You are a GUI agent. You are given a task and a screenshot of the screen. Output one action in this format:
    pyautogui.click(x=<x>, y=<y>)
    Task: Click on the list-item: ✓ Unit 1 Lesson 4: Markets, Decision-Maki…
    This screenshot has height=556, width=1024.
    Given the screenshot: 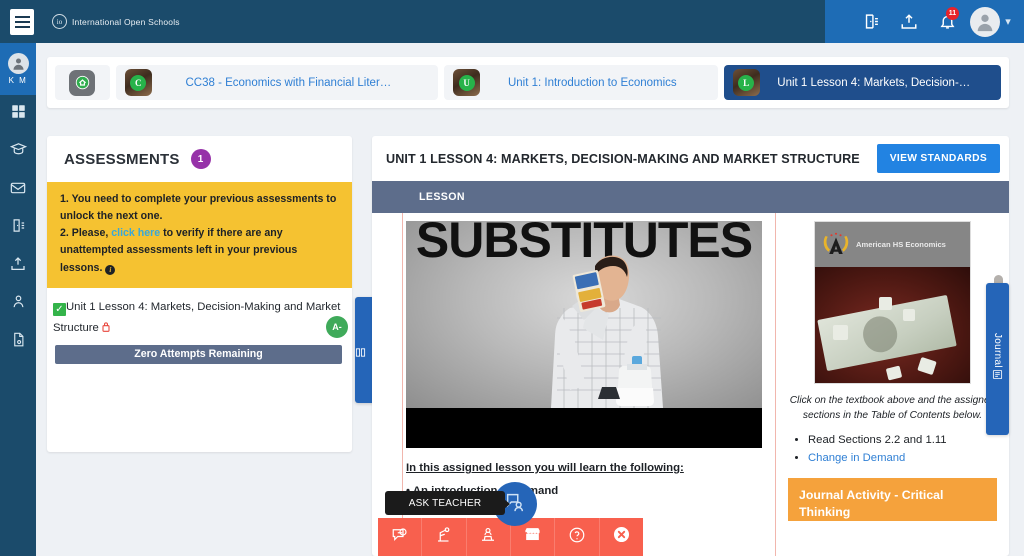 What is the action you would take?
    pyautogui.click(x=198, y=318)
    